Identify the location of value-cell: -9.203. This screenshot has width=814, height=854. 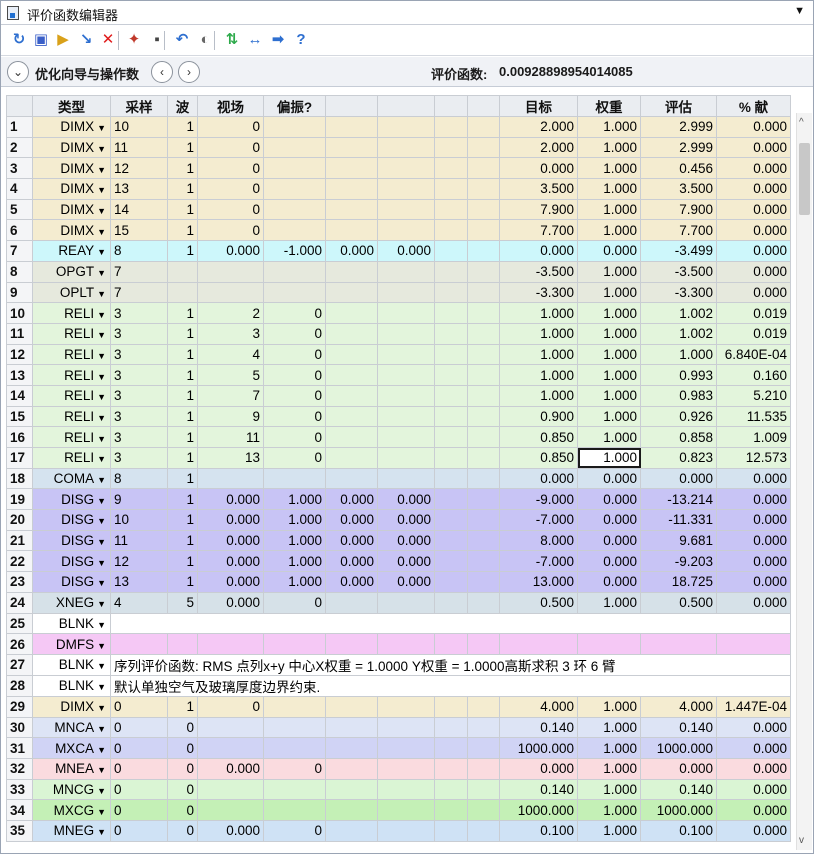
(678, 561).